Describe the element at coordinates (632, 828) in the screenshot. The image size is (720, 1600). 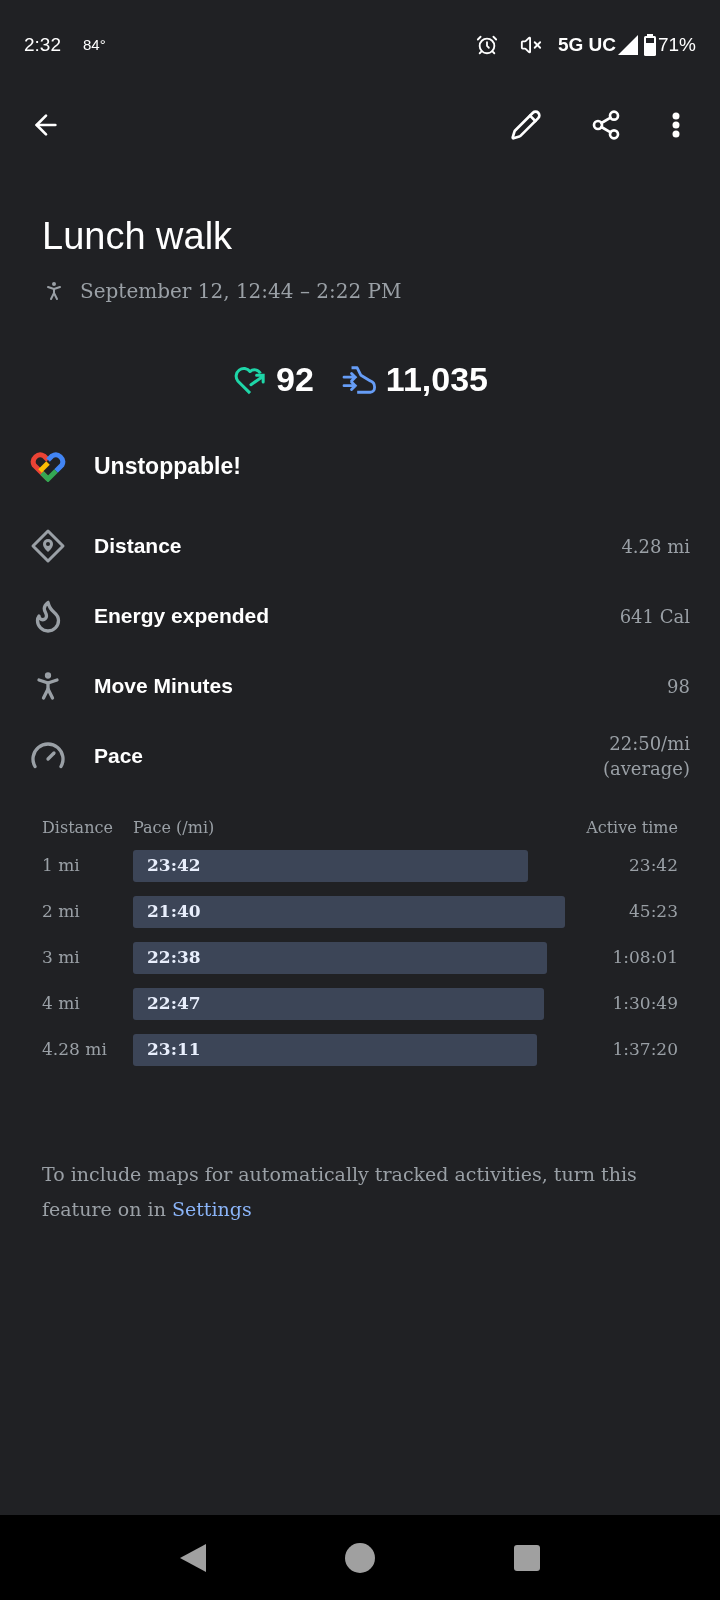
I see `column-header: Active time` at that location.